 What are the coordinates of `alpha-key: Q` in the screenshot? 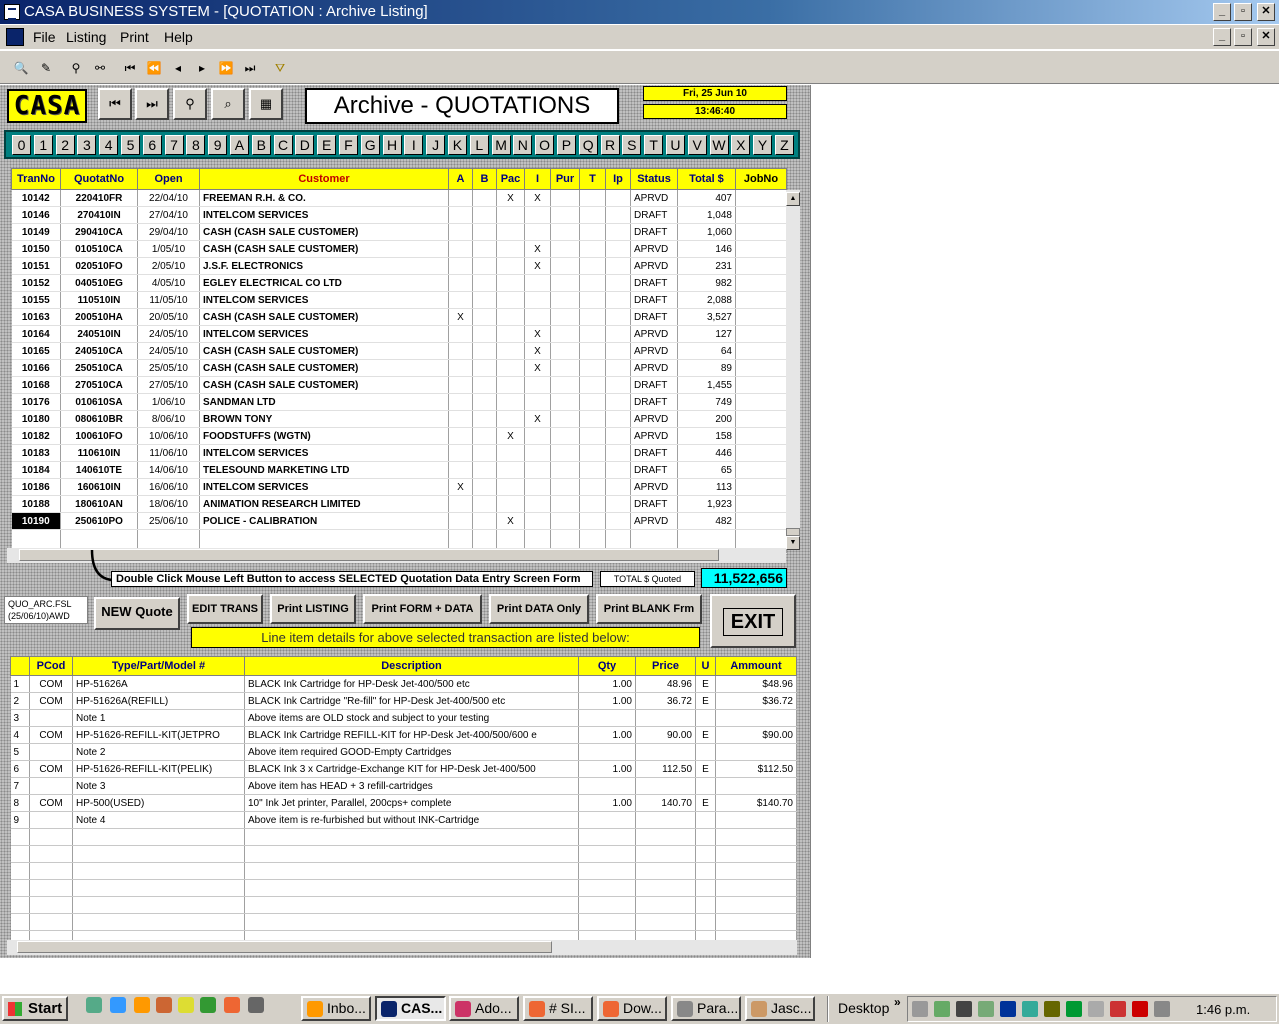 It's located at (588, 145).